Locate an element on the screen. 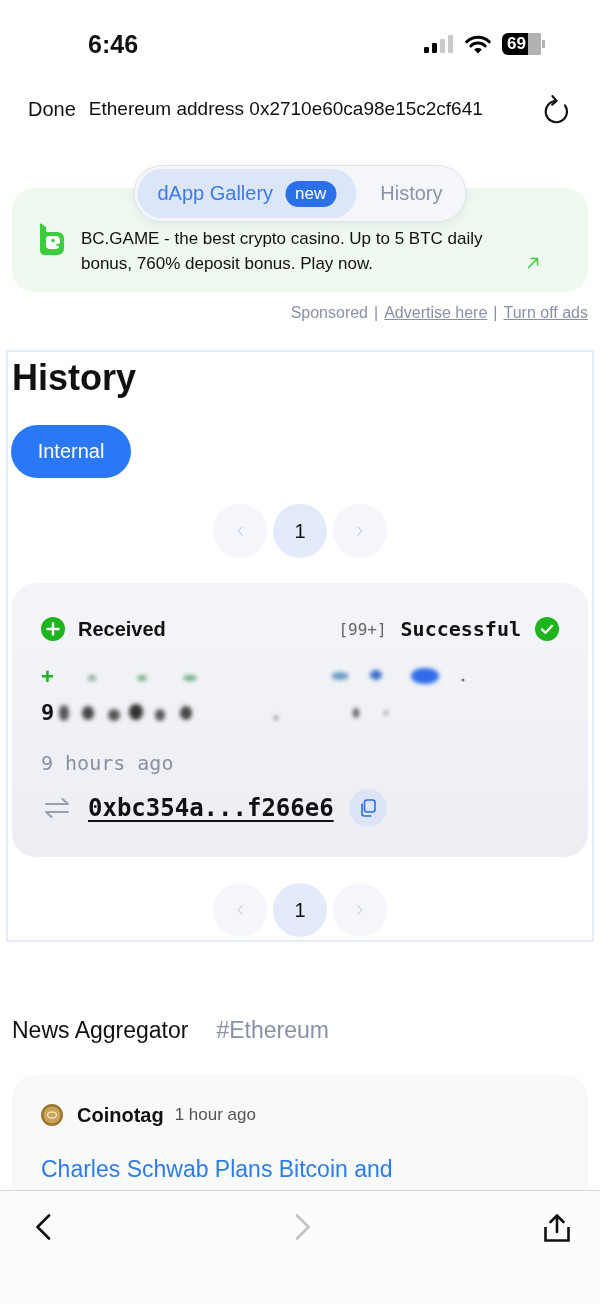 Image resolution: width=600 pixels, height=1304 pixels. page-title: Ethereum address 0x2710e60ca98e15c2cf641 is located at coordinates (286, 109).